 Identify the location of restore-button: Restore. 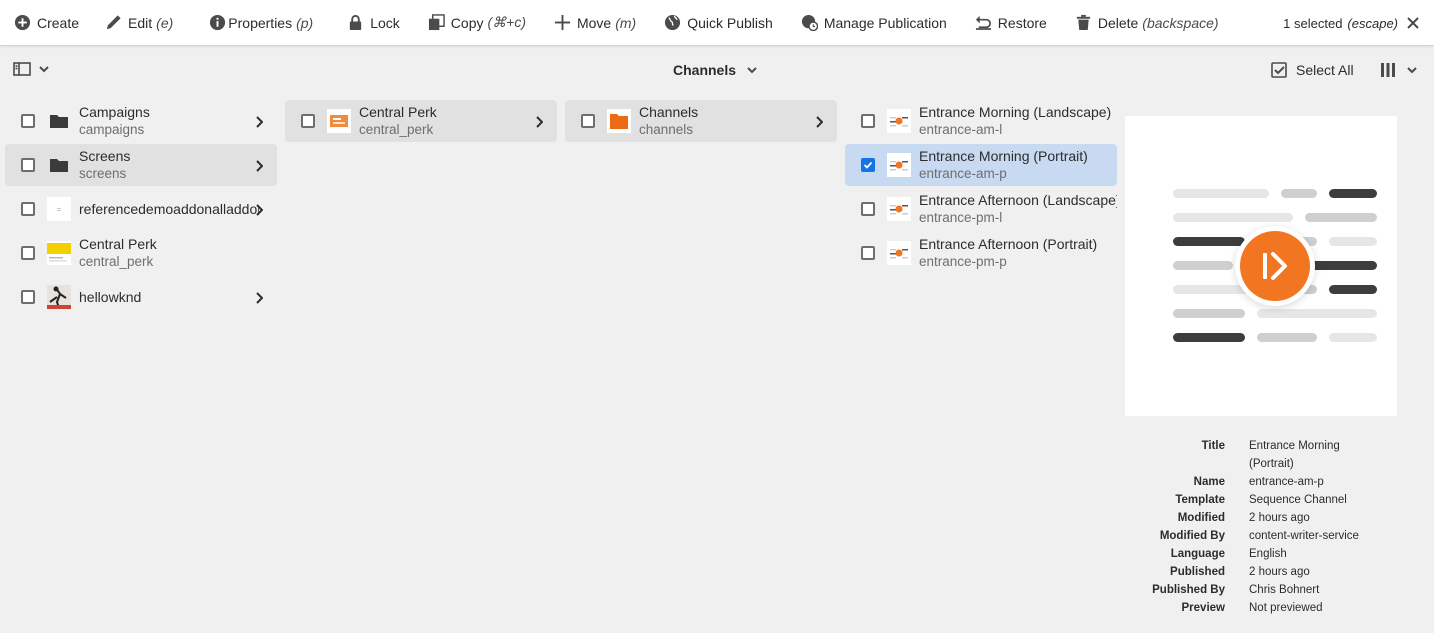
(1011, 23).